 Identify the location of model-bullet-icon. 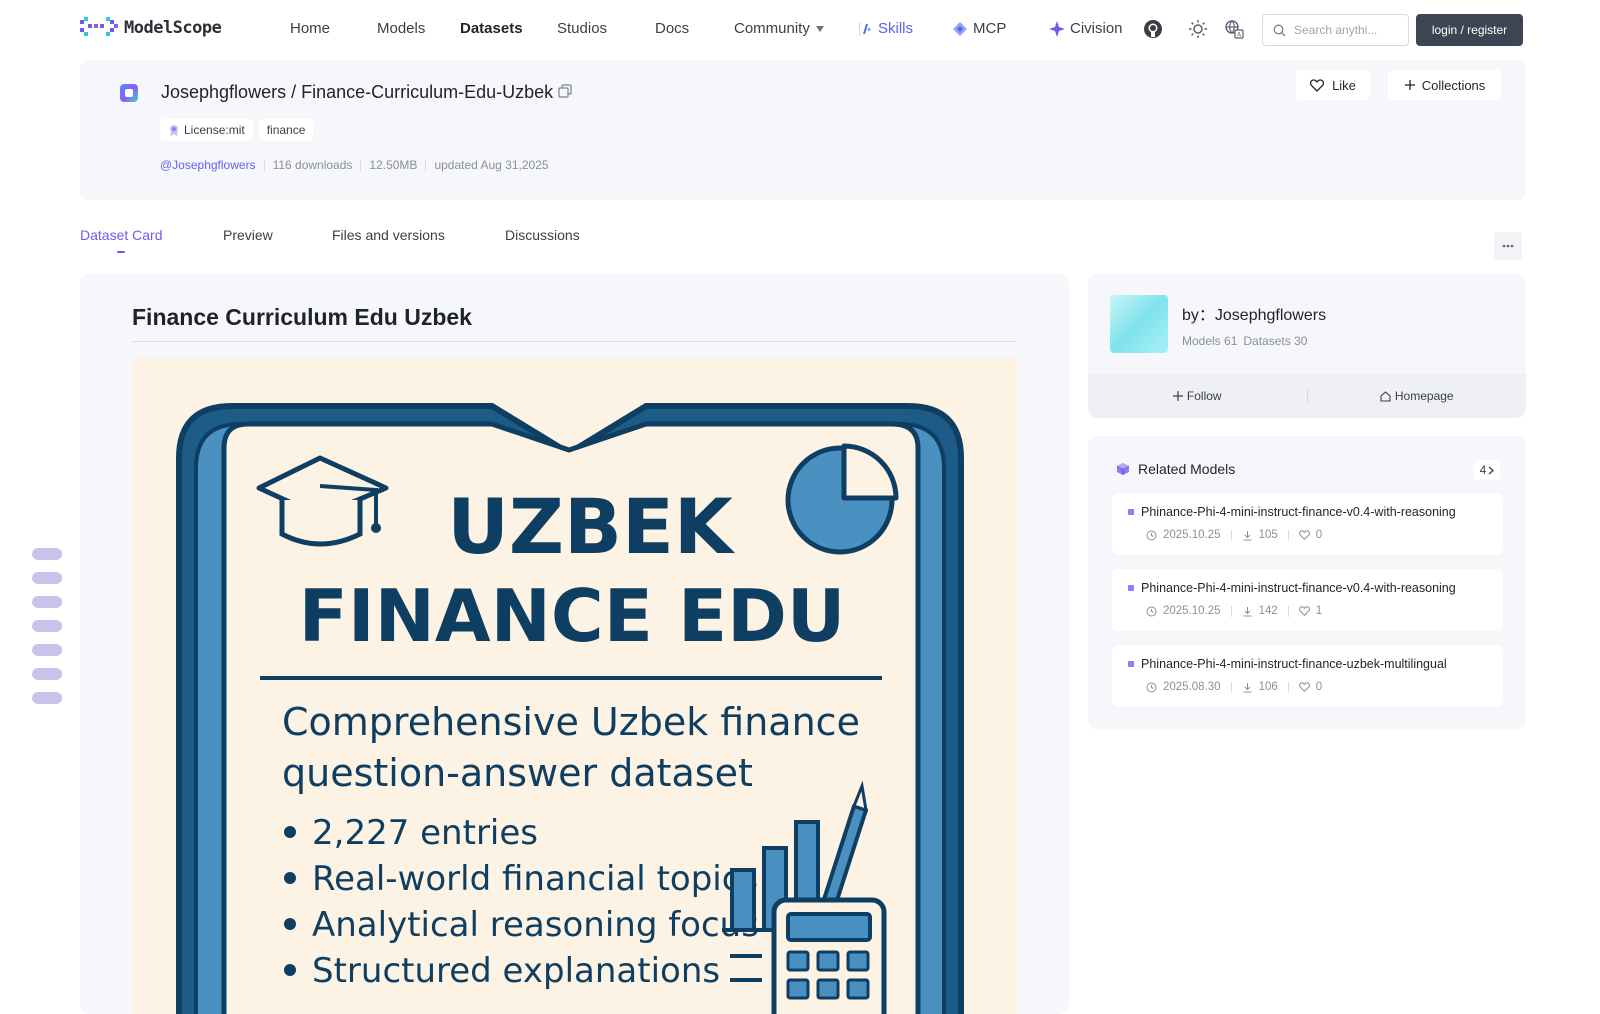
(1131, 588).